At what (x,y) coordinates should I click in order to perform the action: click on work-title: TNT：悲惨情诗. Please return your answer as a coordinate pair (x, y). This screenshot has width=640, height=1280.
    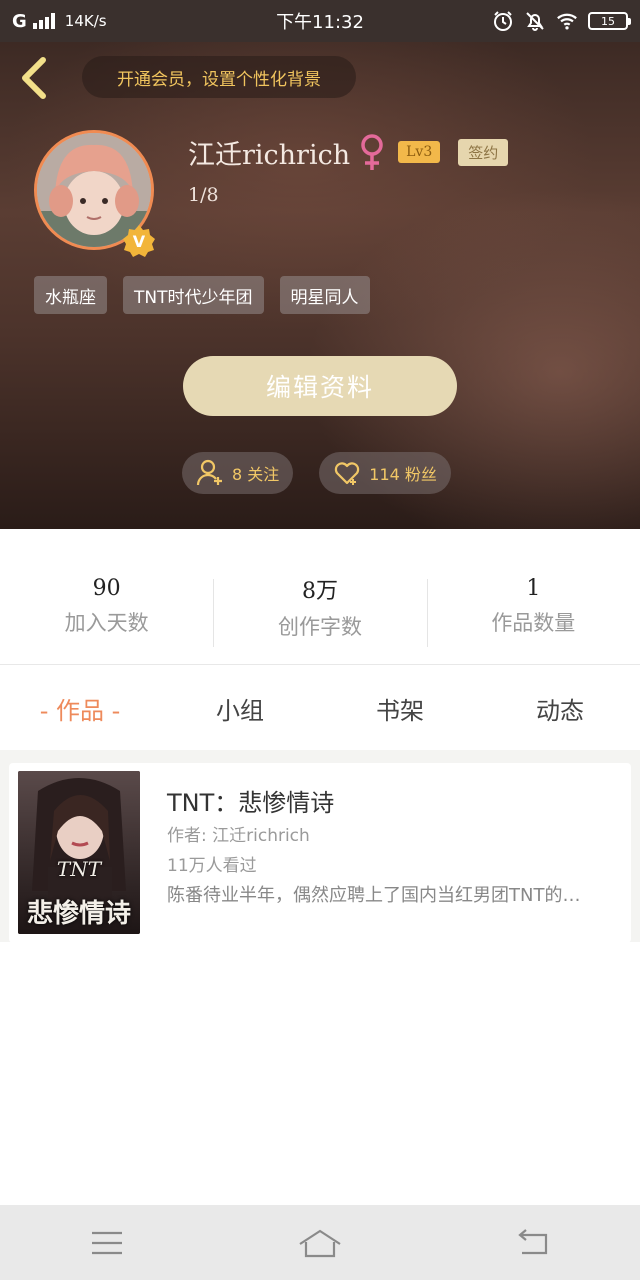
    Looking at the image, I should click on (251, 803).